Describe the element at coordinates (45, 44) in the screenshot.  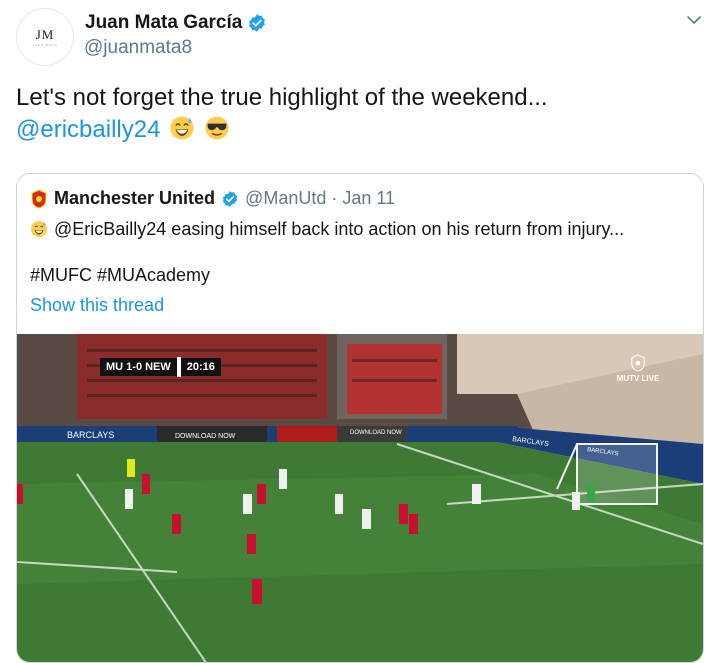
I see `avatar-subtext: JUAN MATA` at that location.